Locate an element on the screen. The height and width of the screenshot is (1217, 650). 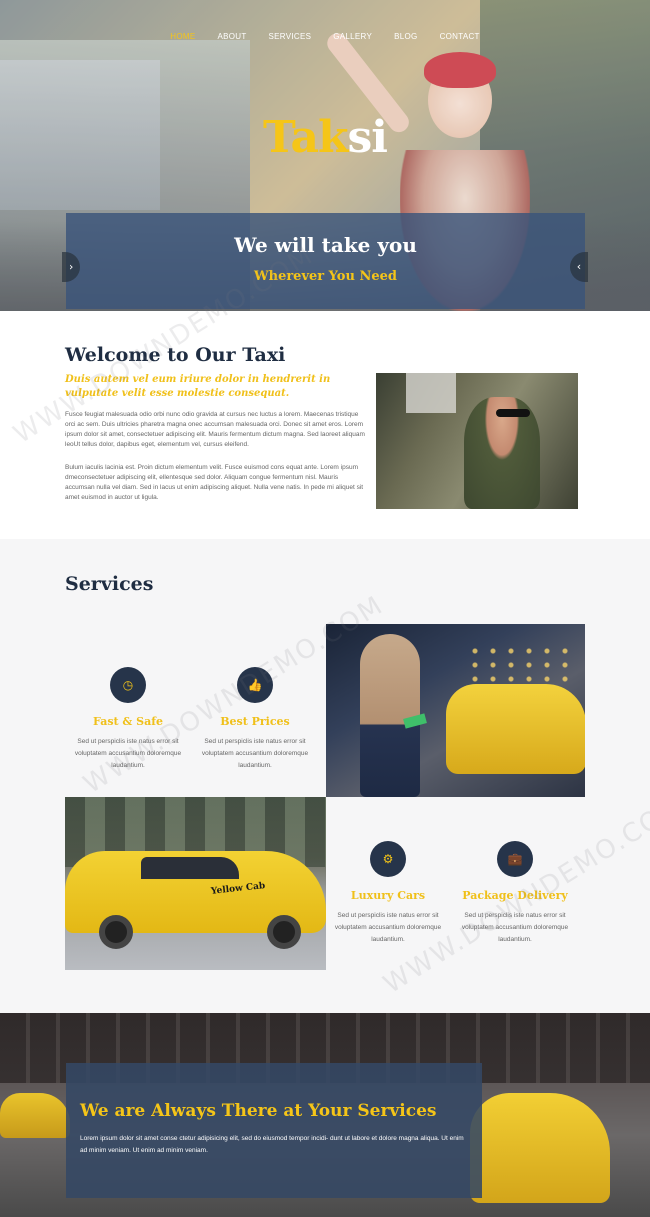
service-image-cab-window is located at coordinates (190, 868).